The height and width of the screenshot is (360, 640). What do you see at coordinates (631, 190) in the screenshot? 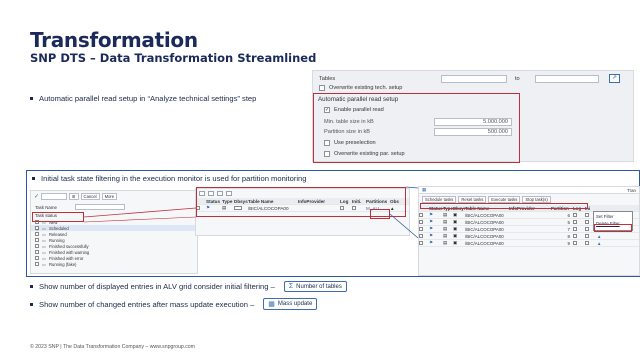
I see `window-title: Tran` at bounding box center [631, 190].